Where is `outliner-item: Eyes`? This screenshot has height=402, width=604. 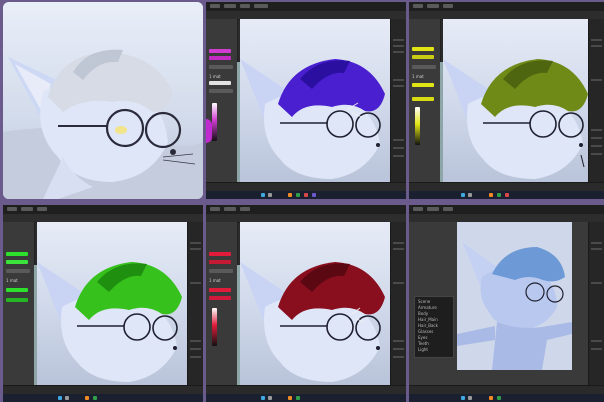 outliner-item: Eyes is located at coordinates (433, 337).